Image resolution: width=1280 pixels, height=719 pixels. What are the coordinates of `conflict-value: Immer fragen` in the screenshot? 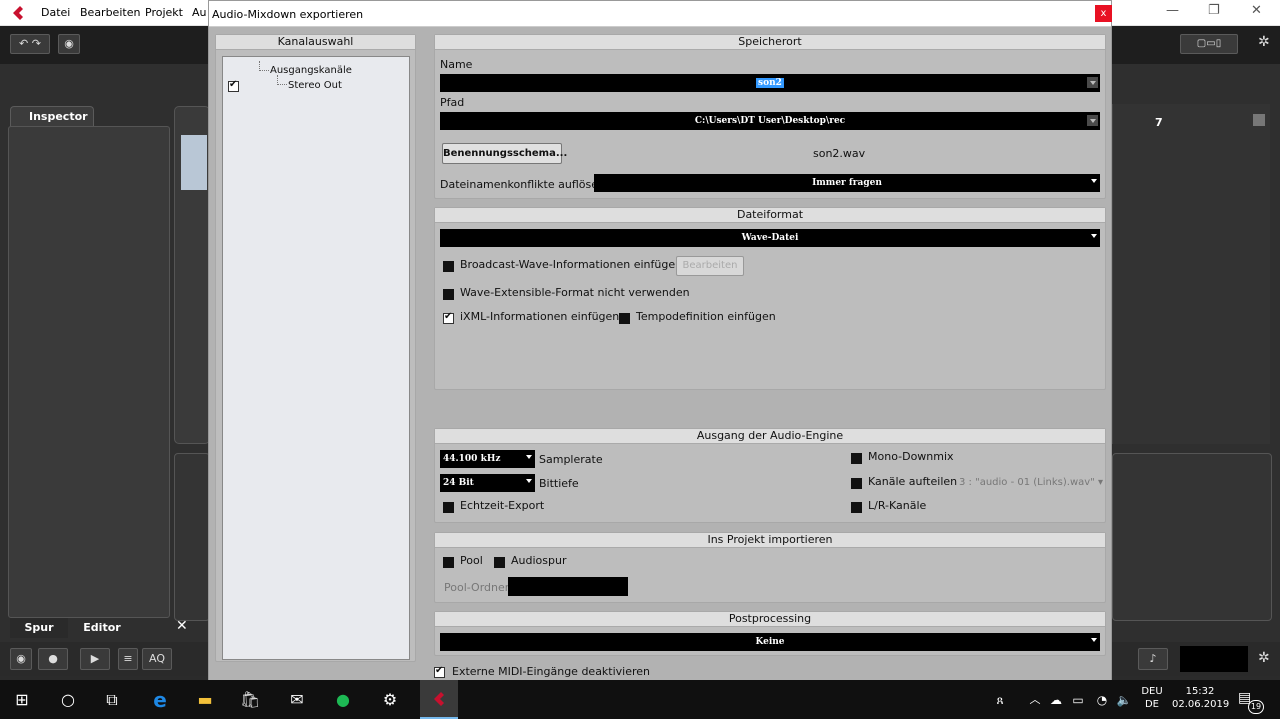 It's located at (847, 183).